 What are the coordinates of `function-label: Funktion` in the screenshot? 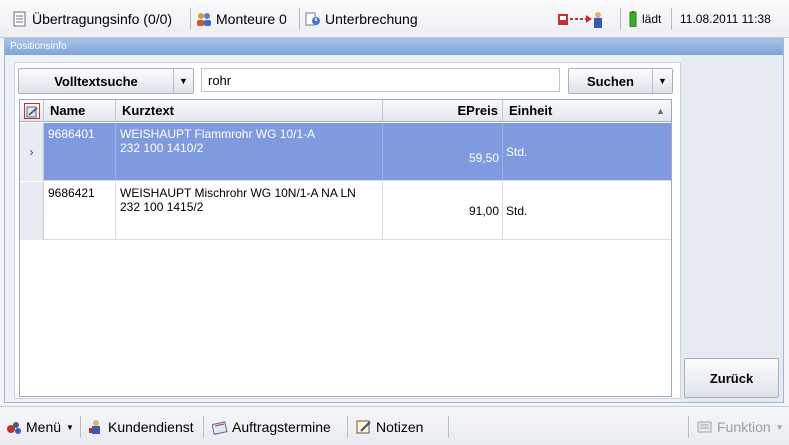 It's located at (744, 427).